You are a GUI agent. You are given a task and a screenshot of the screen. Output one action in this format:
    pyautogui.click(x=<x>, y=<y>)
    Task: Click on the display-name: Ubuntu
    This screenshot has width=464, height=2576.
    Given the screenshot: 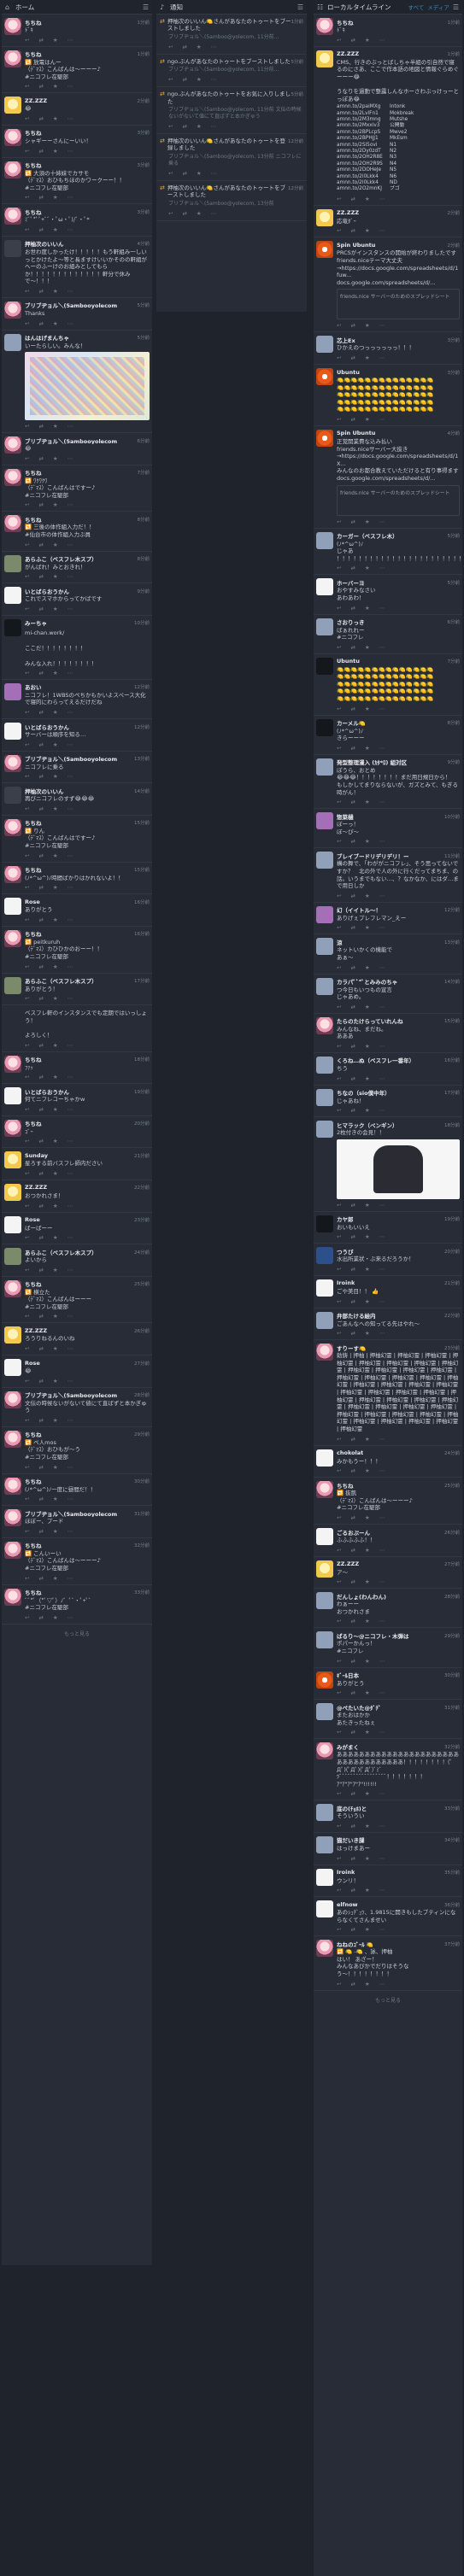 What is the action you would take?
    pyautogui.click(x=349, y=372)
    